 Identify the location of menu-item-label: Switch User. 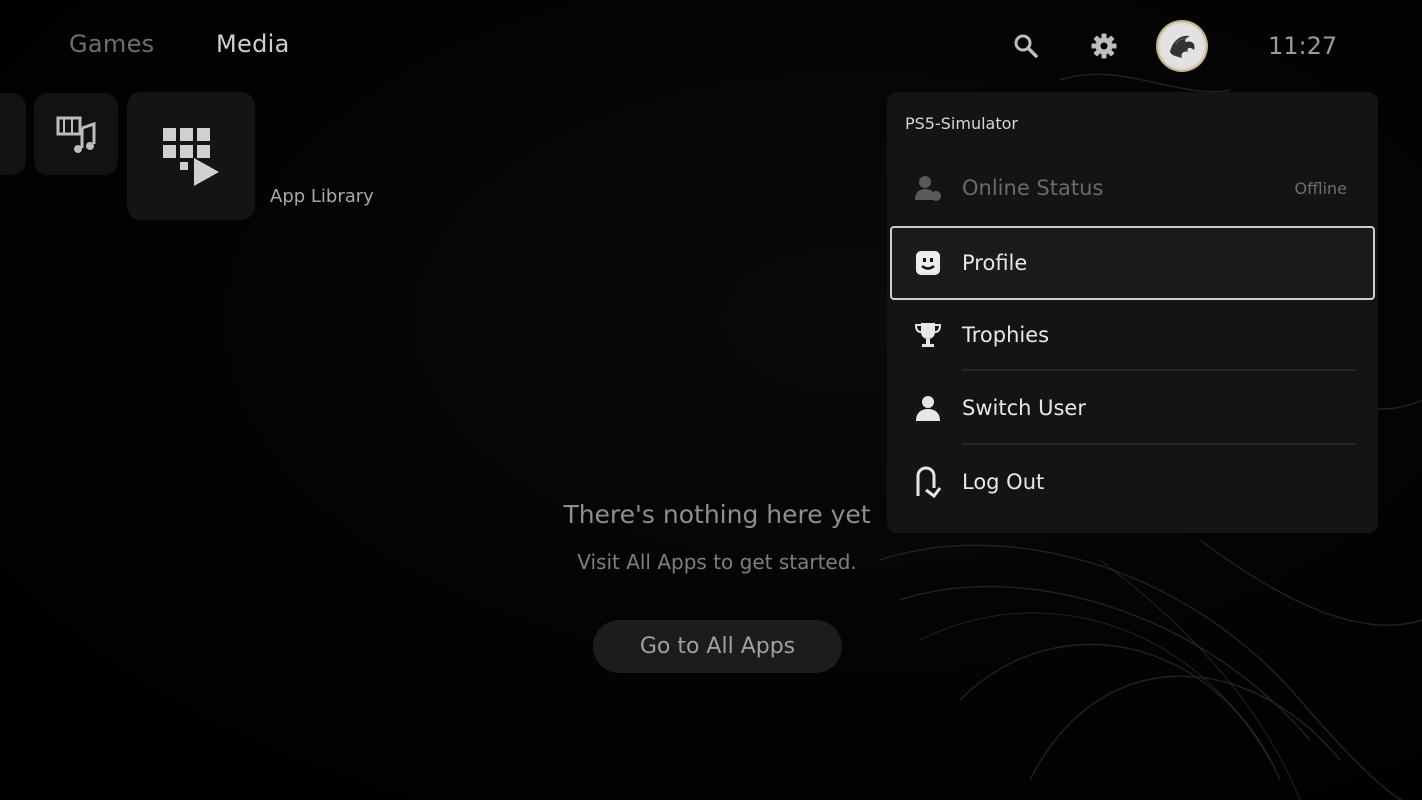
(1024, 408).